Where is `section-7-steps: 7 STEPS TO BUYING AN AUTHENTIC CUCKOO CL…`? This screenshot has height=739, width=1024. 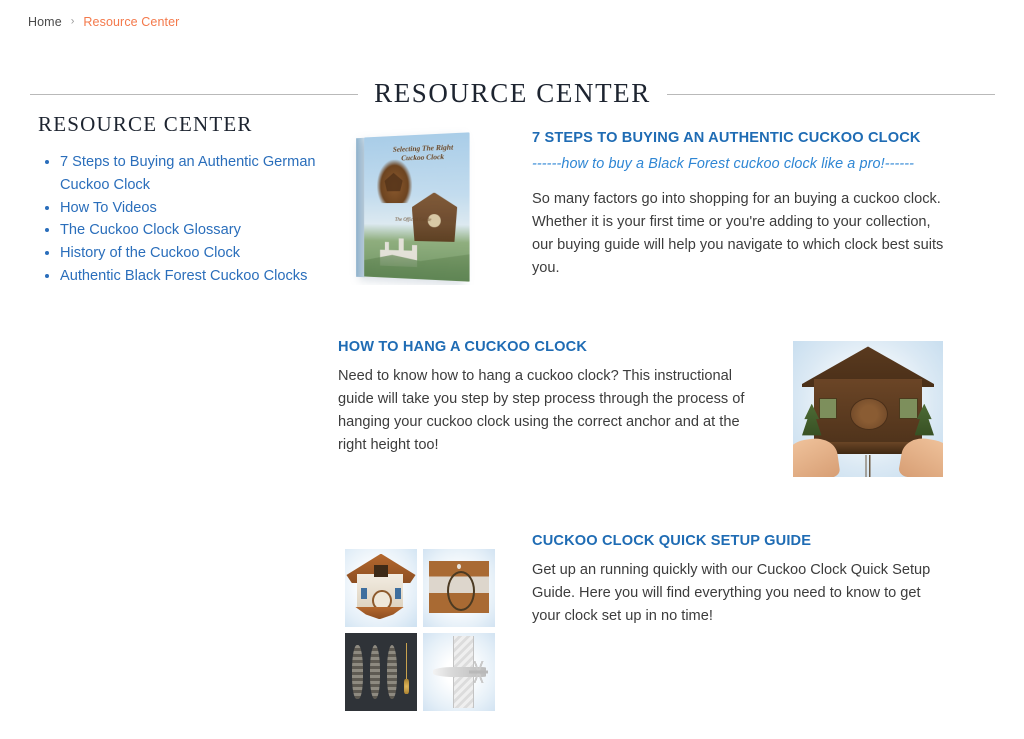
section-7-steps: 7 STEPS TO BUYING AN AUTHENTIC CUCKOO CL… is located at coordinates (741, 205).